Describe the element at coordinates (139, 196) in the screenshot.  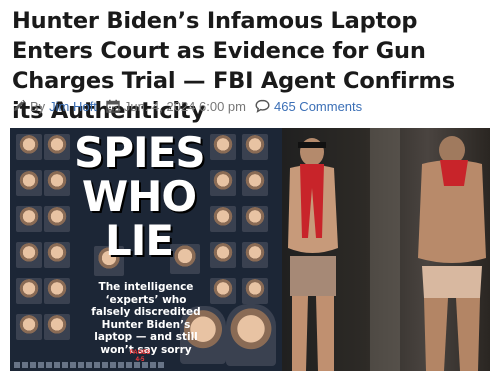
I see `cover-title-line-2: WHO` at that location.